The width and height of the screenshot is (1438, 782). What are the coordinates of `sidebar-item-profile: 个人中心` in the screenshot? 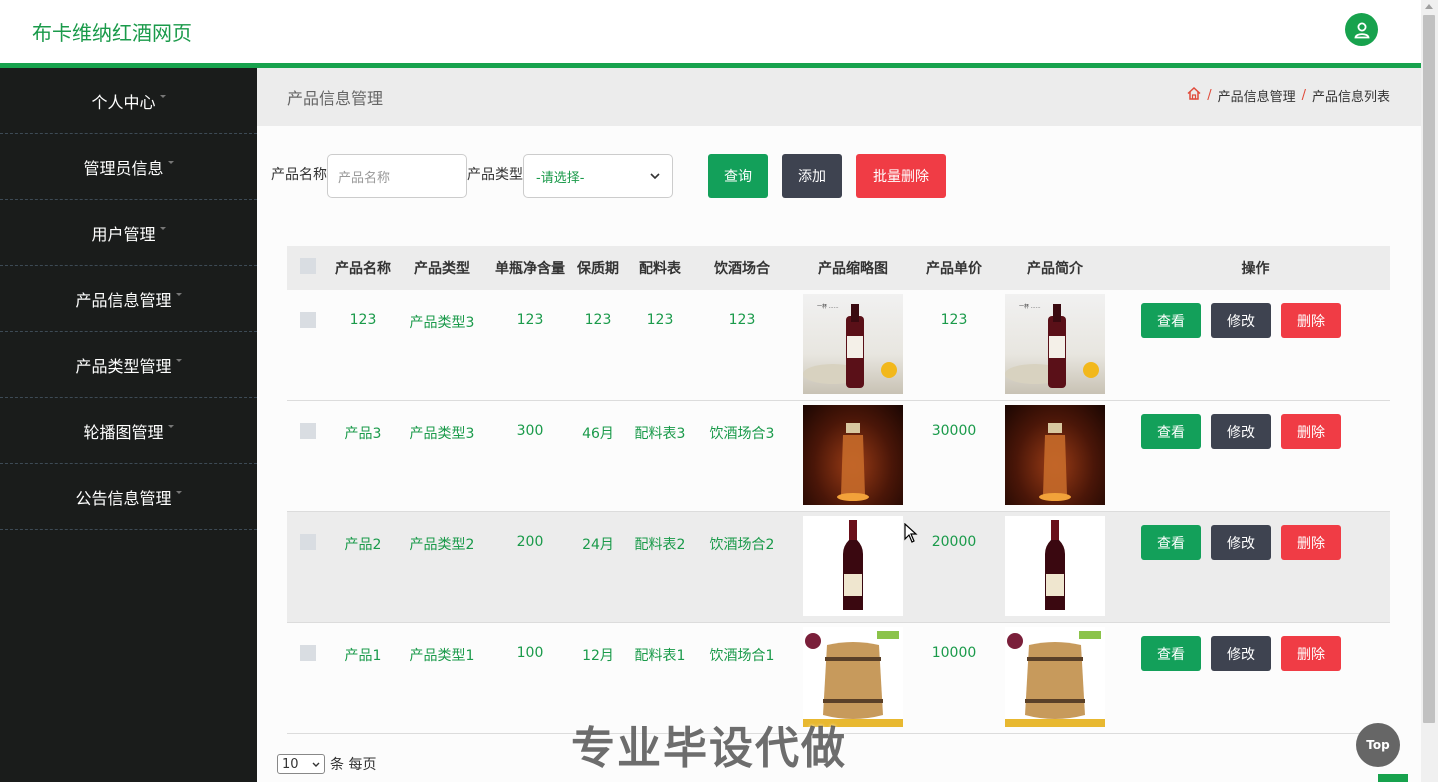 It's located at (128, 101).